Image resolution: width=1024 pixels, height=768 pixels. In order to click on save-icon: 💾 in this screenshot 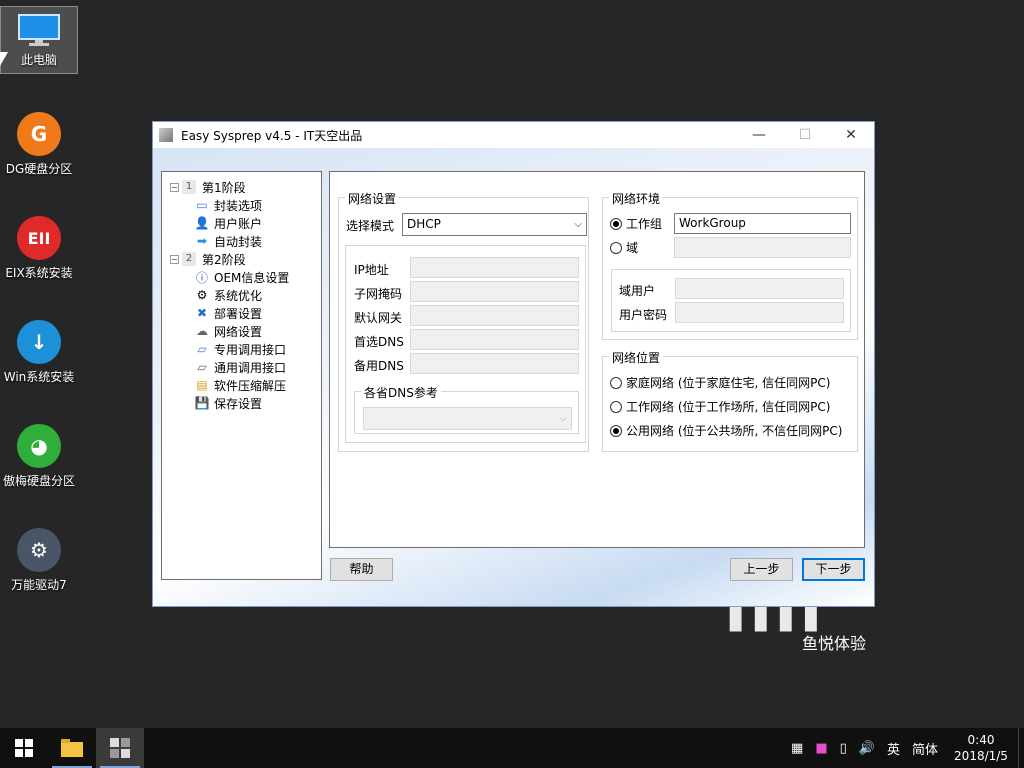, I will do `click(202, 403)`.